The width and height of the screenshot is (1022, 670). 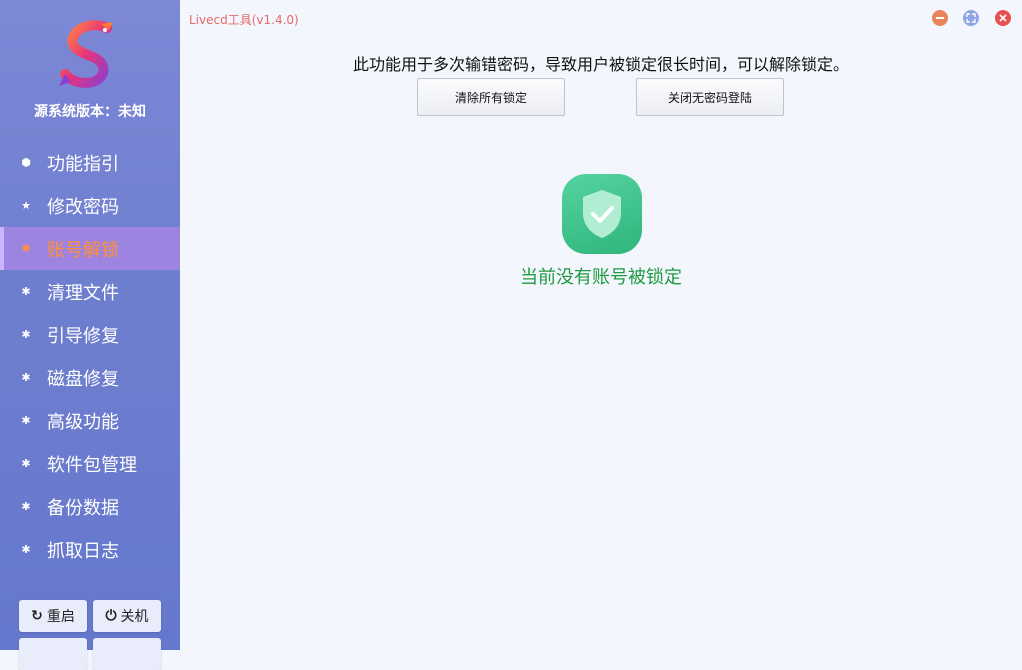 I want to click on close-button, so click(x=1003, y=18).